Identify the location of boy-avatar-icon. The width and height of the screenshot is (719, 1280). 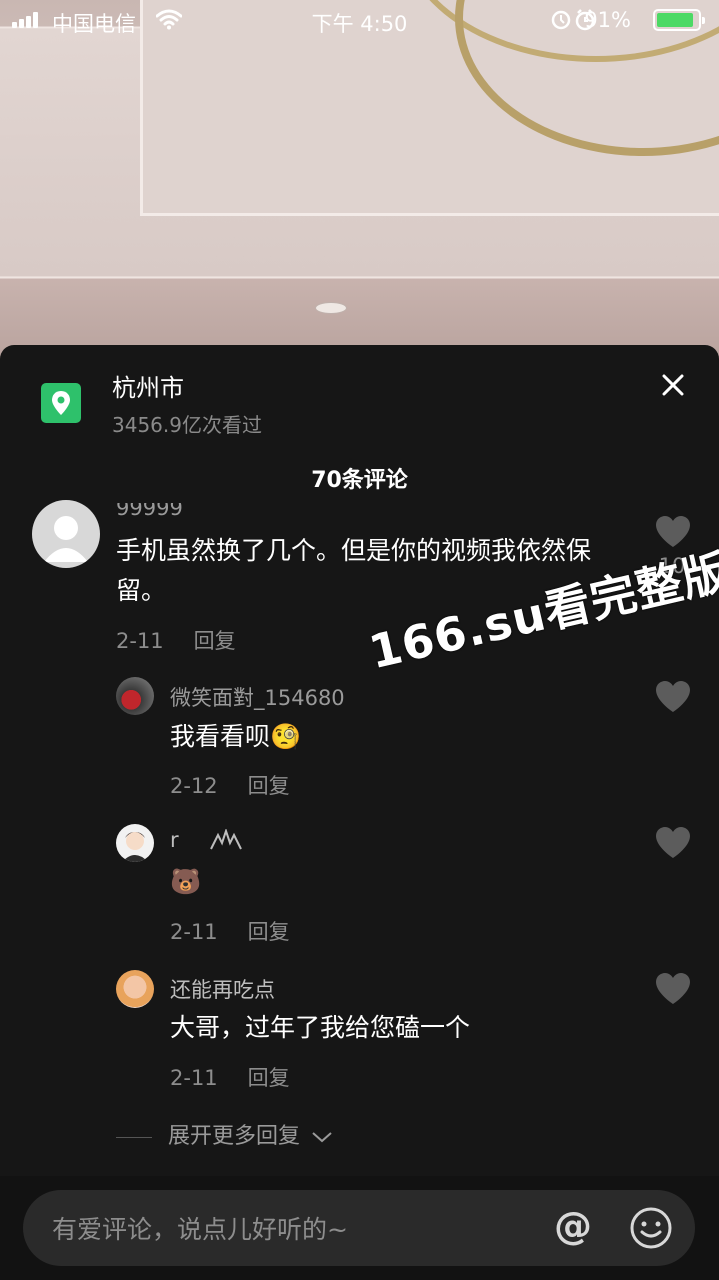
(135, 847).